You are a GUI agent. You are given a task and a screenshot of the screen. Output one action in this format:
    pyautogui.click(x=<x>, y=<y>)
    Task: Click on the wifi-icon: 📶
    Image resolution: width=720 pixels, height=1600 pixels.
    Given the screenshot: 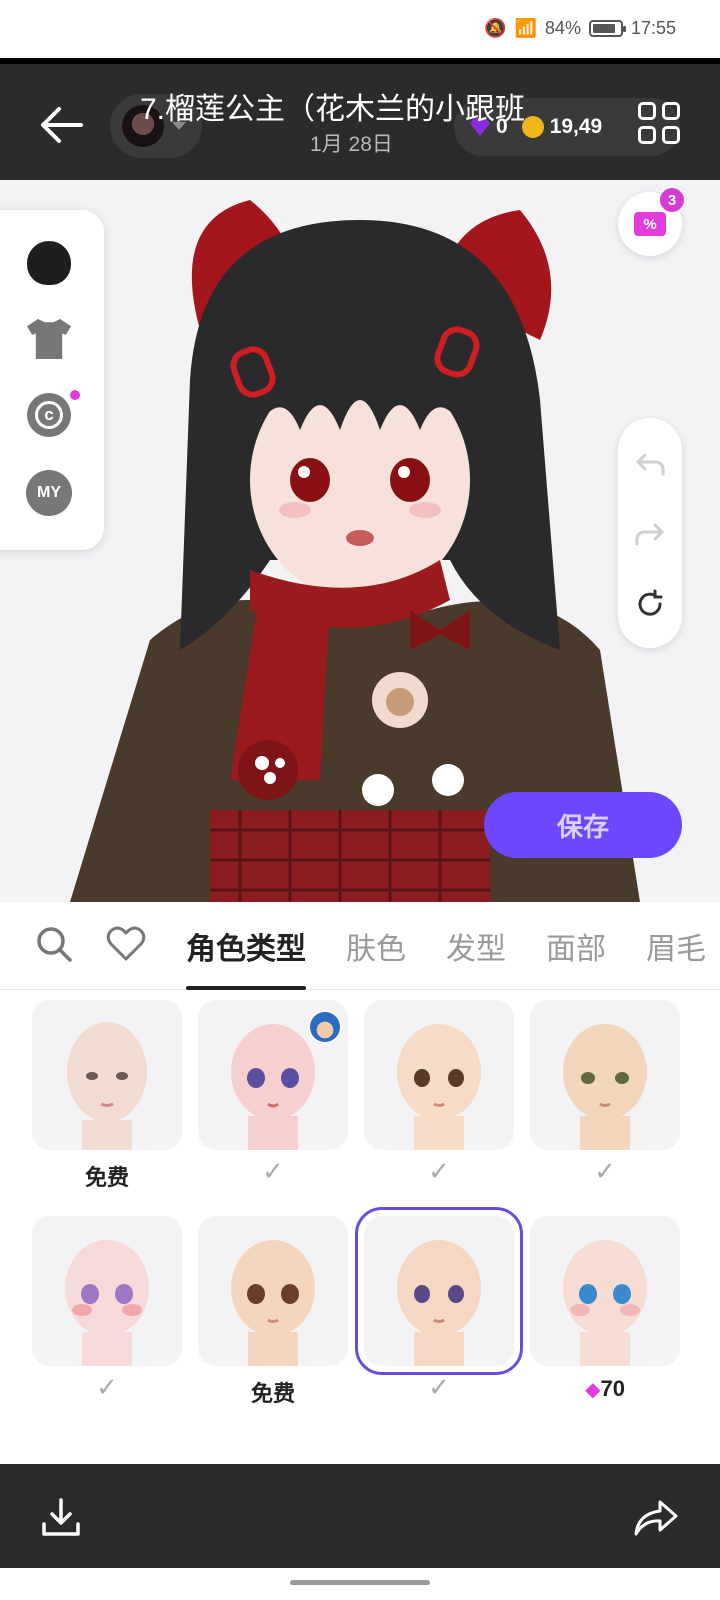 What is the action you would take?
    pyautogui.click(x=525, y=28)
    